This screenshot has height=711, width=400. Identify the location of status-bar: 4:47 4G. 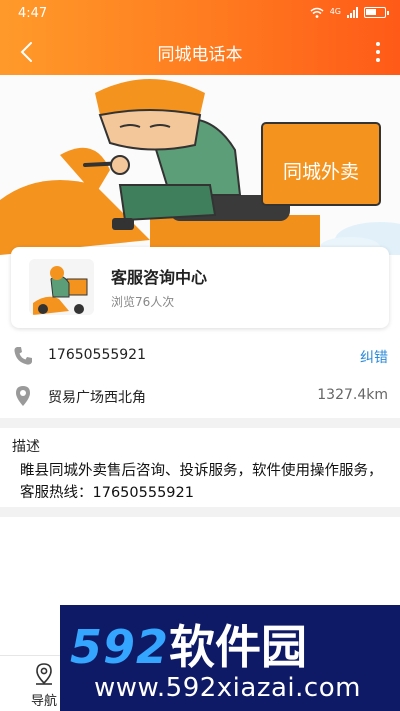
(200, 14).